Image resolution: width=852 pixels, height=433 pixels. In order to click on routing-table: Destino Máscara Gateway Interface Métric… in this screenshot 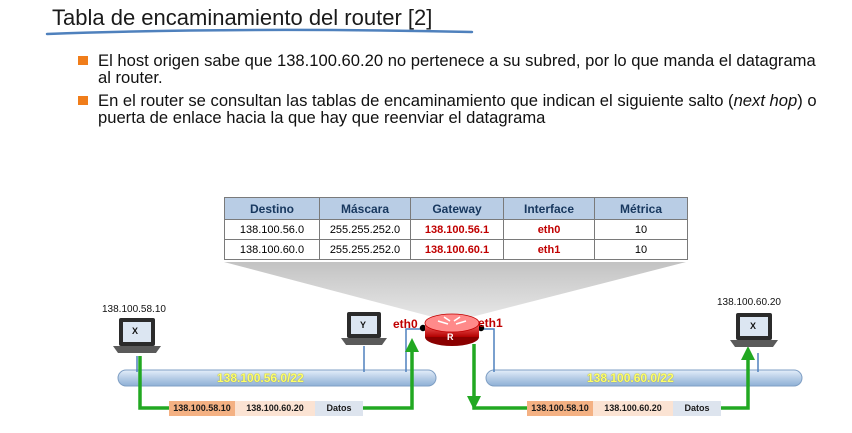, I will do `click(456, 228)`.